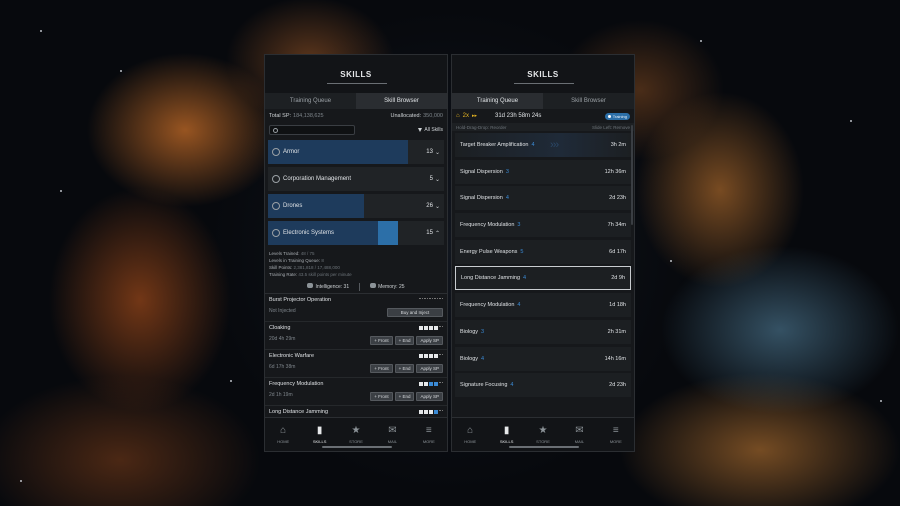 This screenshot has width=900, height=506. Describe the element at coordinates (296, 384) in the screenshot. I see `skill-name: Frequency Modulation` at that location.